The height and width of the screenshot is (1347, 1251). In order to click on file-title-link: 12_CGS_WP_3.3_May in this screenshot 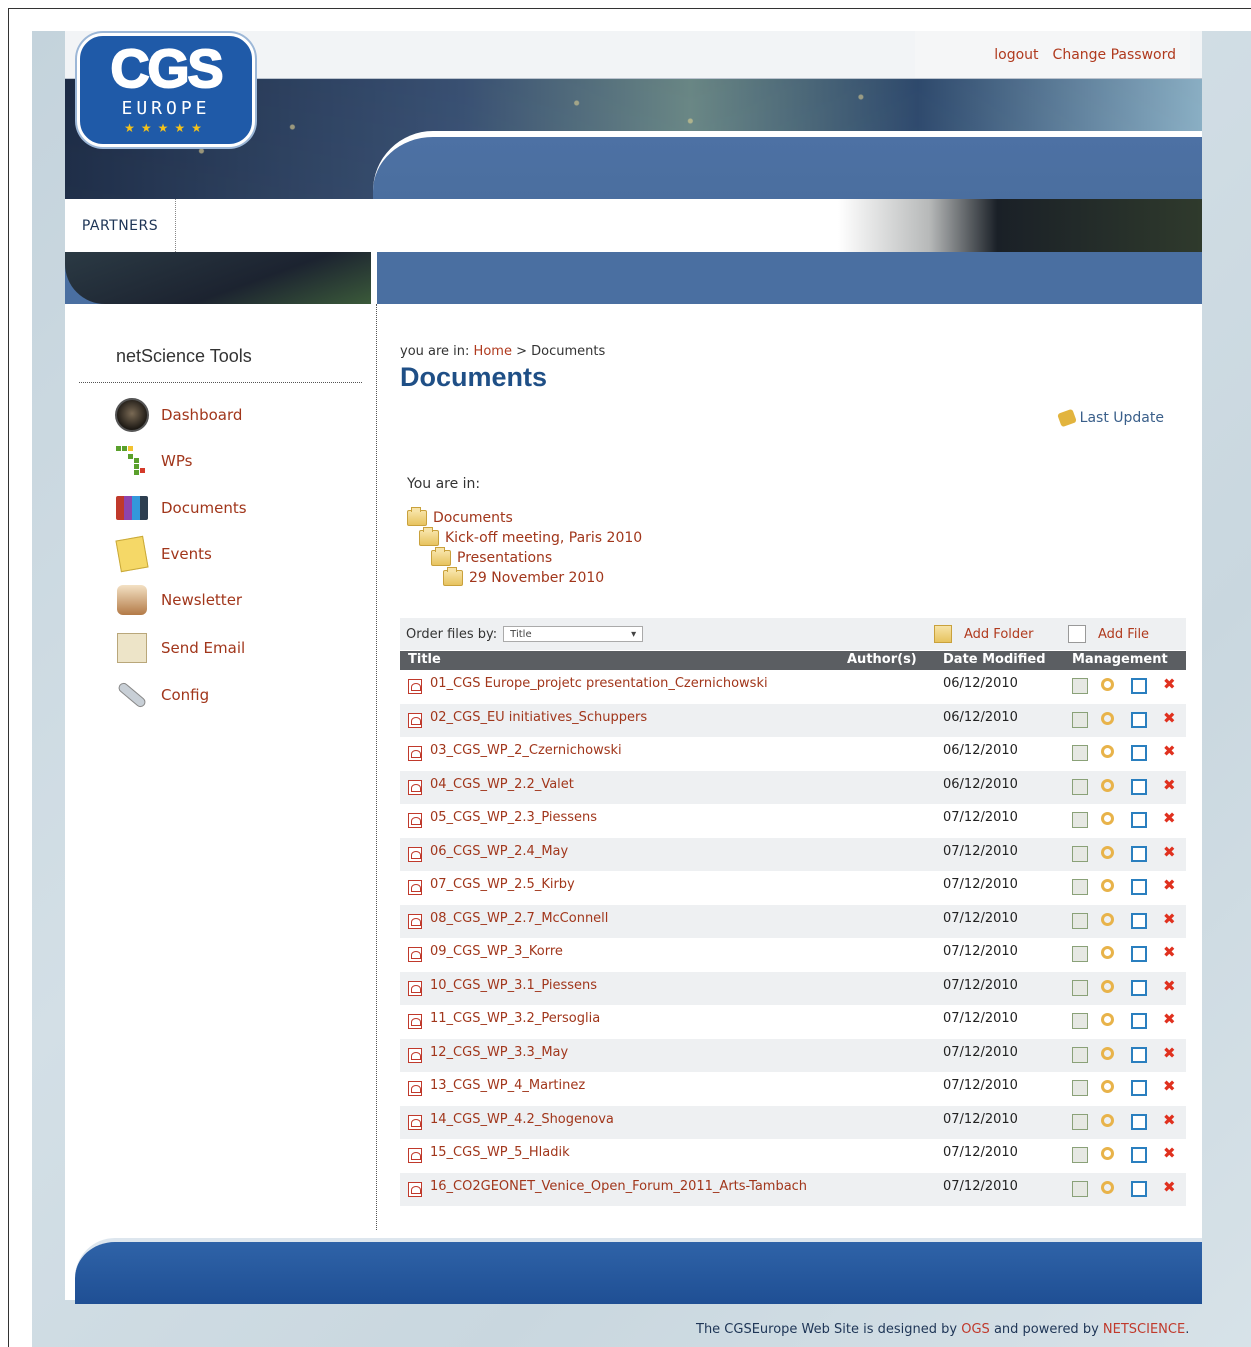, I will do `click(499, 1052)`.